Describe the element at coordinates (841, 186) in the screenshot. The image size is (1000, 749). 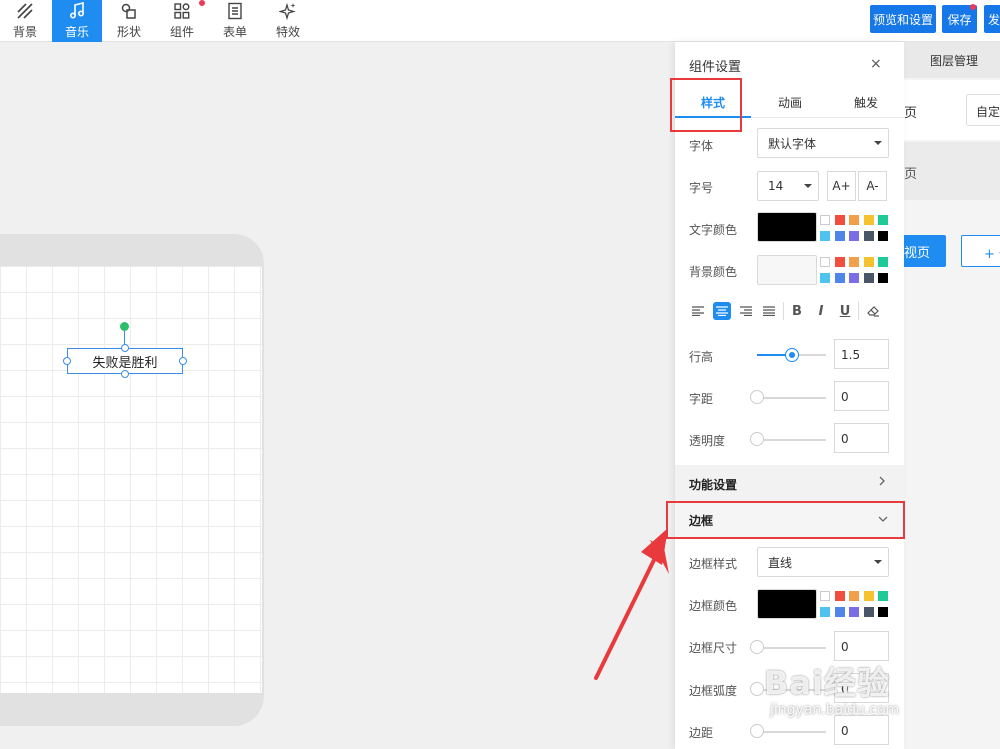
I see `font-size-increase-button: A+` at that location.